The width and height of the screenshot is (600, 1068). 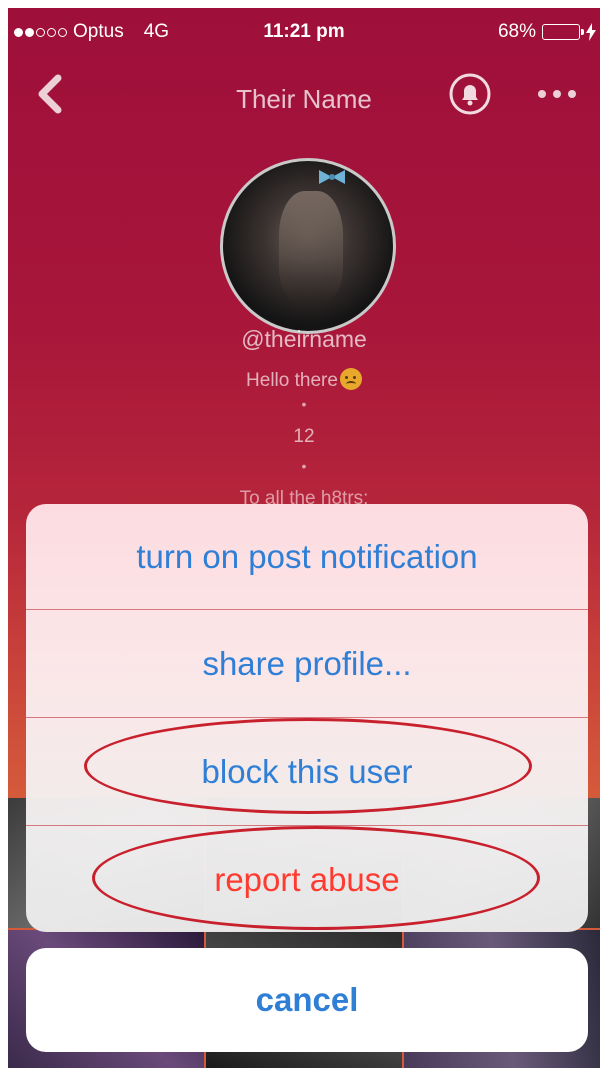 What do you see at coordinates (292, 380) in the screenshot?
I see `bio-text: Hello there` at bounding box center [292, 380].